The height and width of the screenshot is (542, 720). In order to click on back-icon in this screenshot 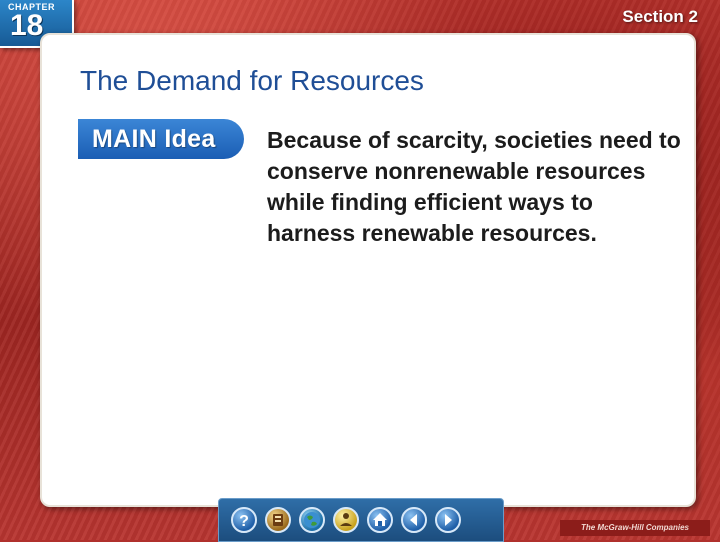, I will do `click(413, 520)`.